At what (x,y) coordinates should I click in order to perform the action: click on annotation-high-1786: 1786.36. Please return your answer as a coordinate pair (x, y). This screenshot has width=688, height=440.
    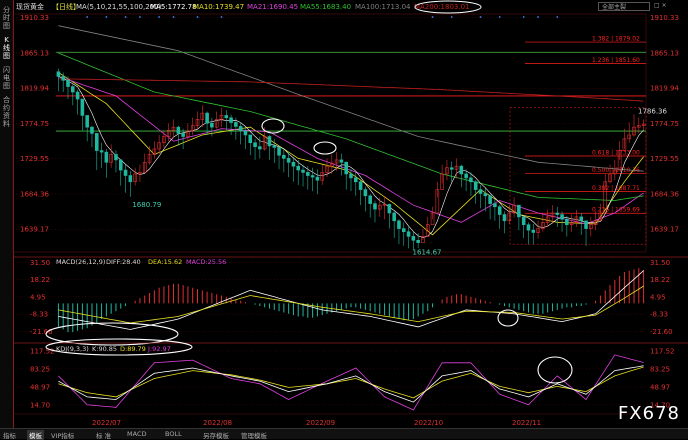
    Looking at the image, I should click on (652, 111).